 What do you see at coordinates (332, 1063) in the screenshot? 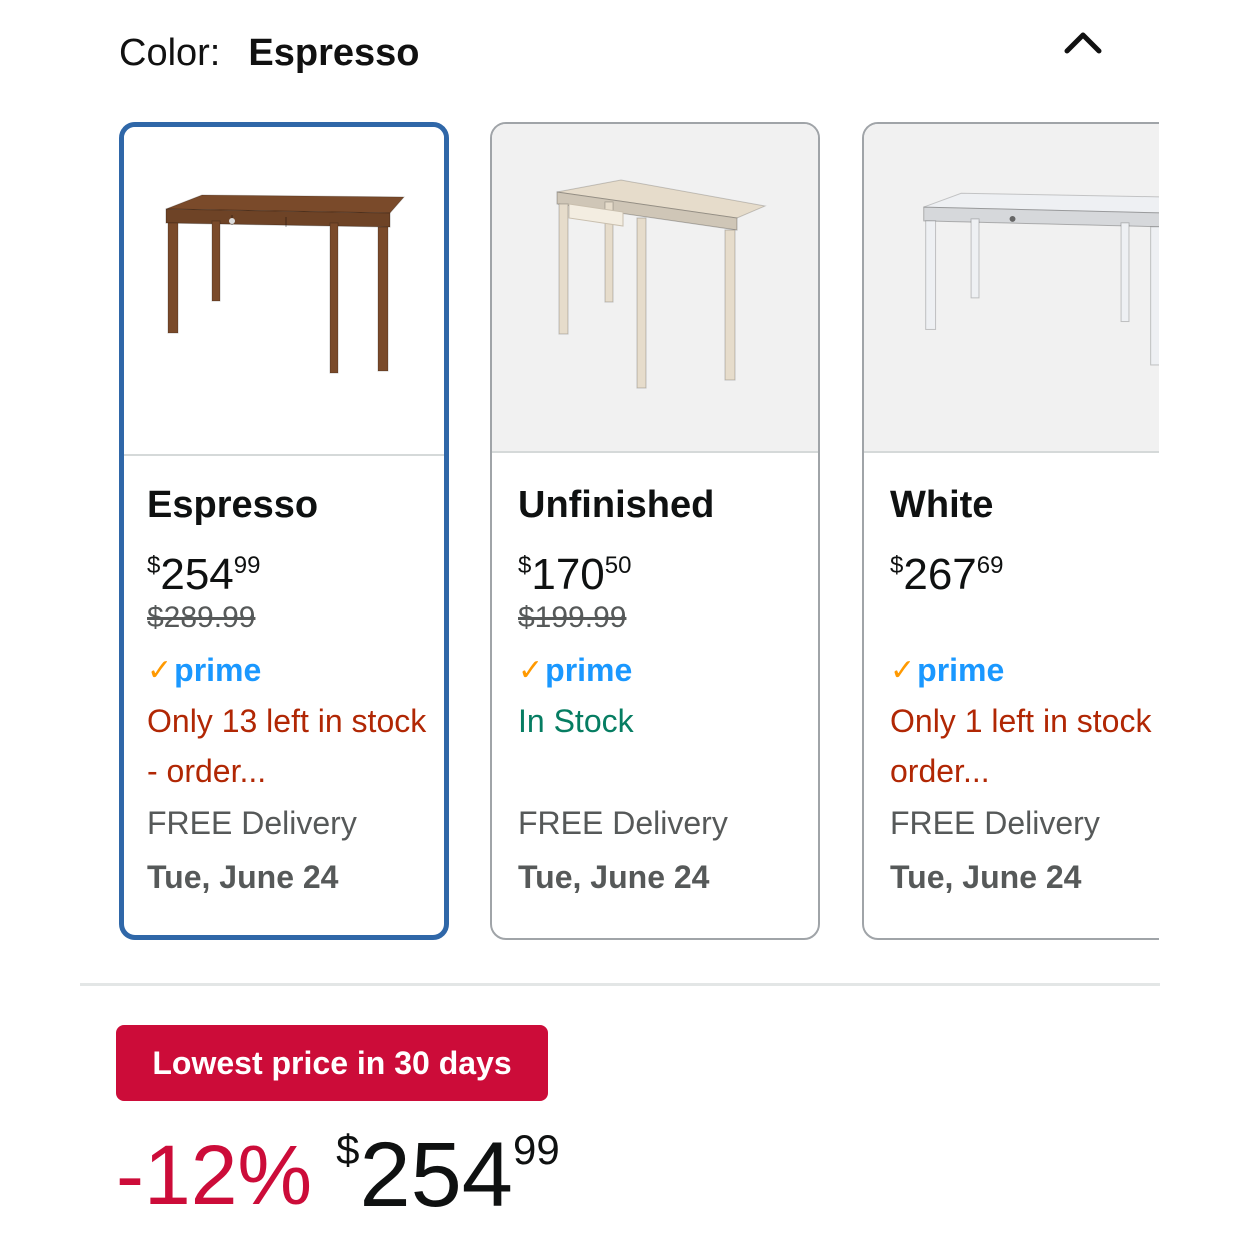
I see `deal-badge: Lowest price in 30 days` at bounding box center [332, 1063].